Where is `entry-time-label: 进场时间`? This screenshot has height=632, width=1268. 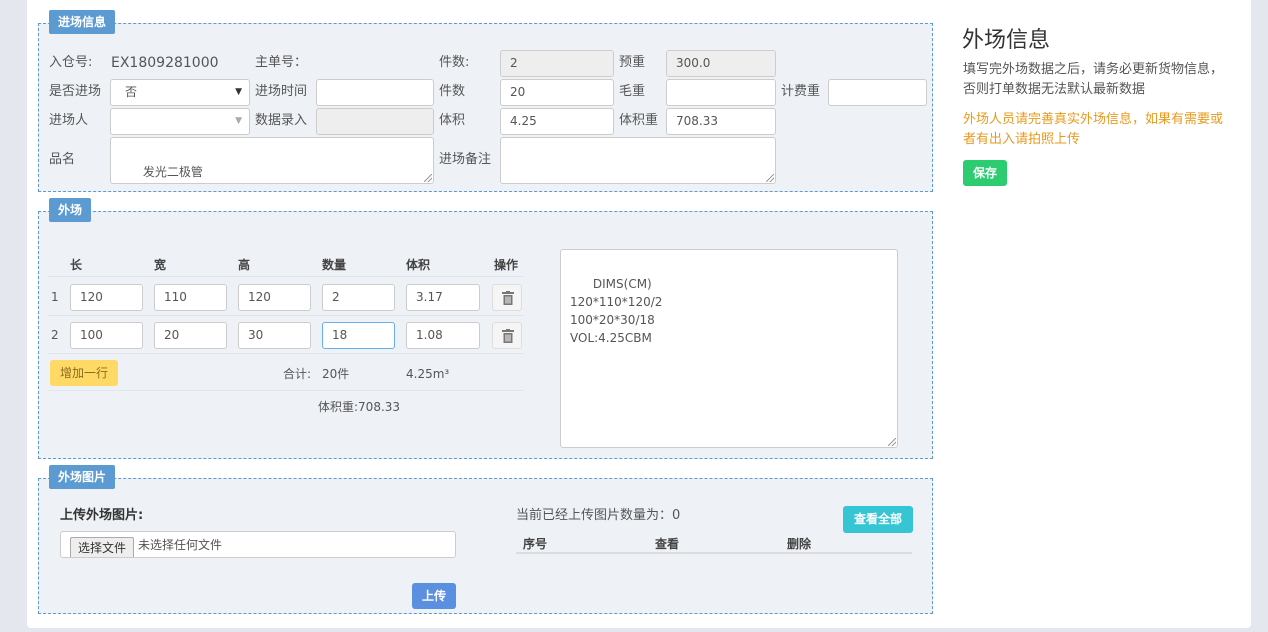
entry-time-label: 进场时间 is located at coordinates (281, 91).